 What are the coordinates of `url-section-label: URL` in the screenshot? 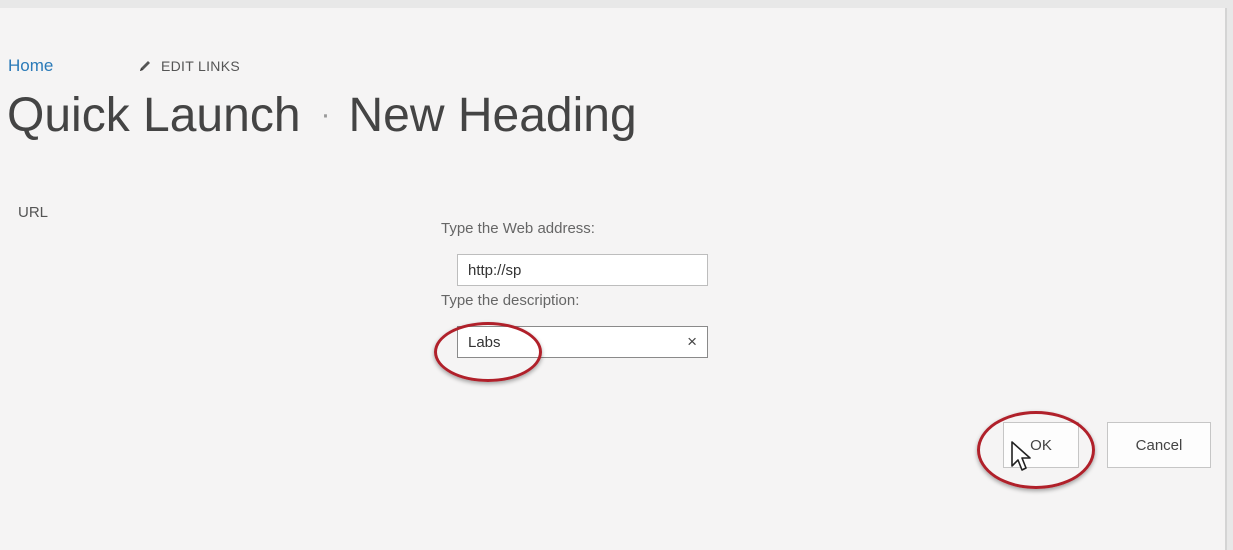 It's located at (33, 212).